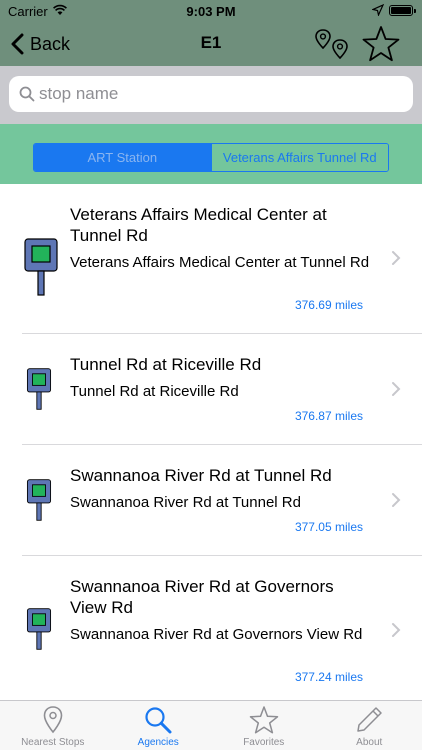 The width and height of the screenshot is (422, 750). I want to click on stop-distance: 376.87 miles, so click(328, 416).